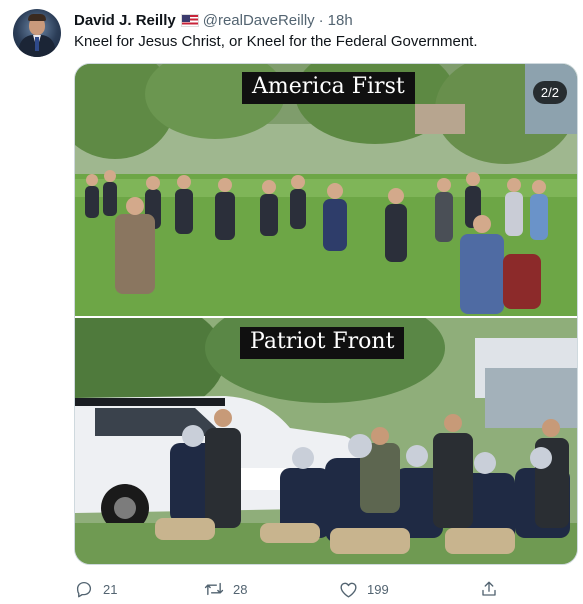  Describe the element at coordinates (378, 589) in the screenshot. I see `like-count: 199` at that location.